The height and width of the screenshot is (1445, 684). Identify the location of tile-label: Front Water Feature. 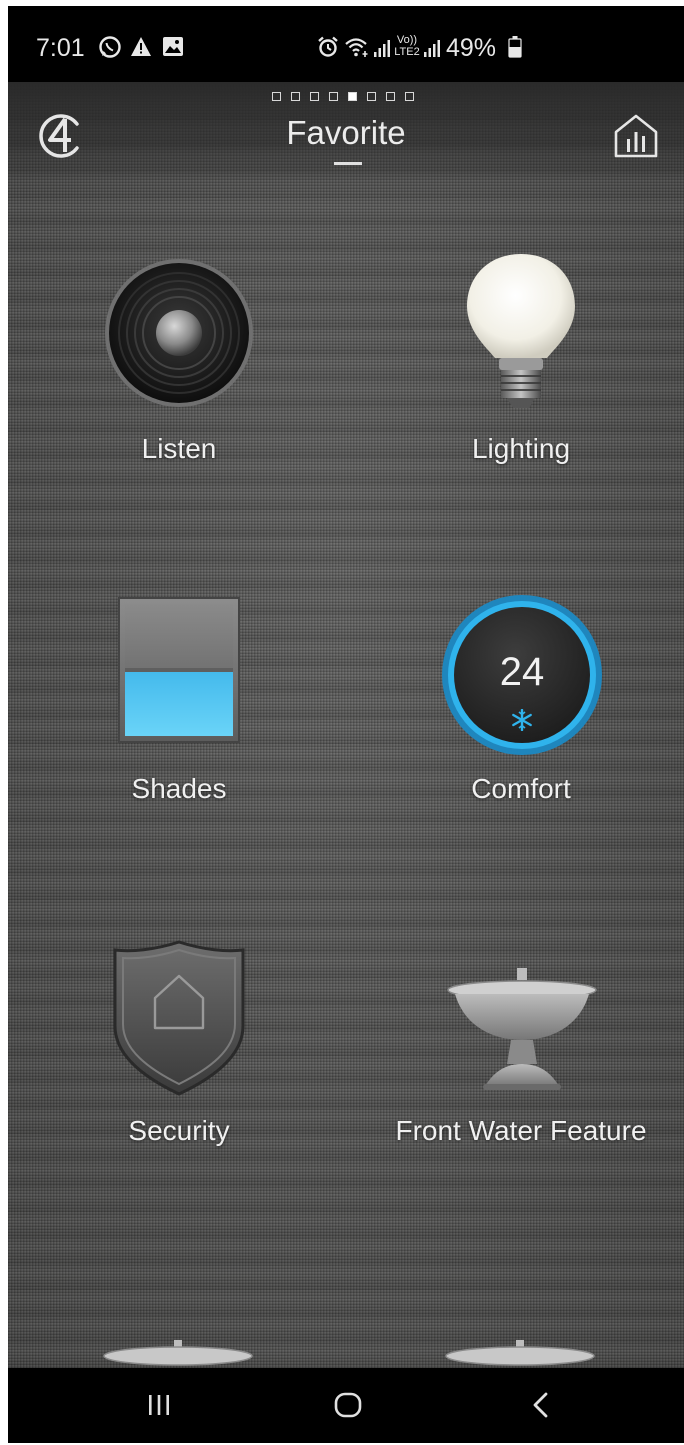
(521, 1130).